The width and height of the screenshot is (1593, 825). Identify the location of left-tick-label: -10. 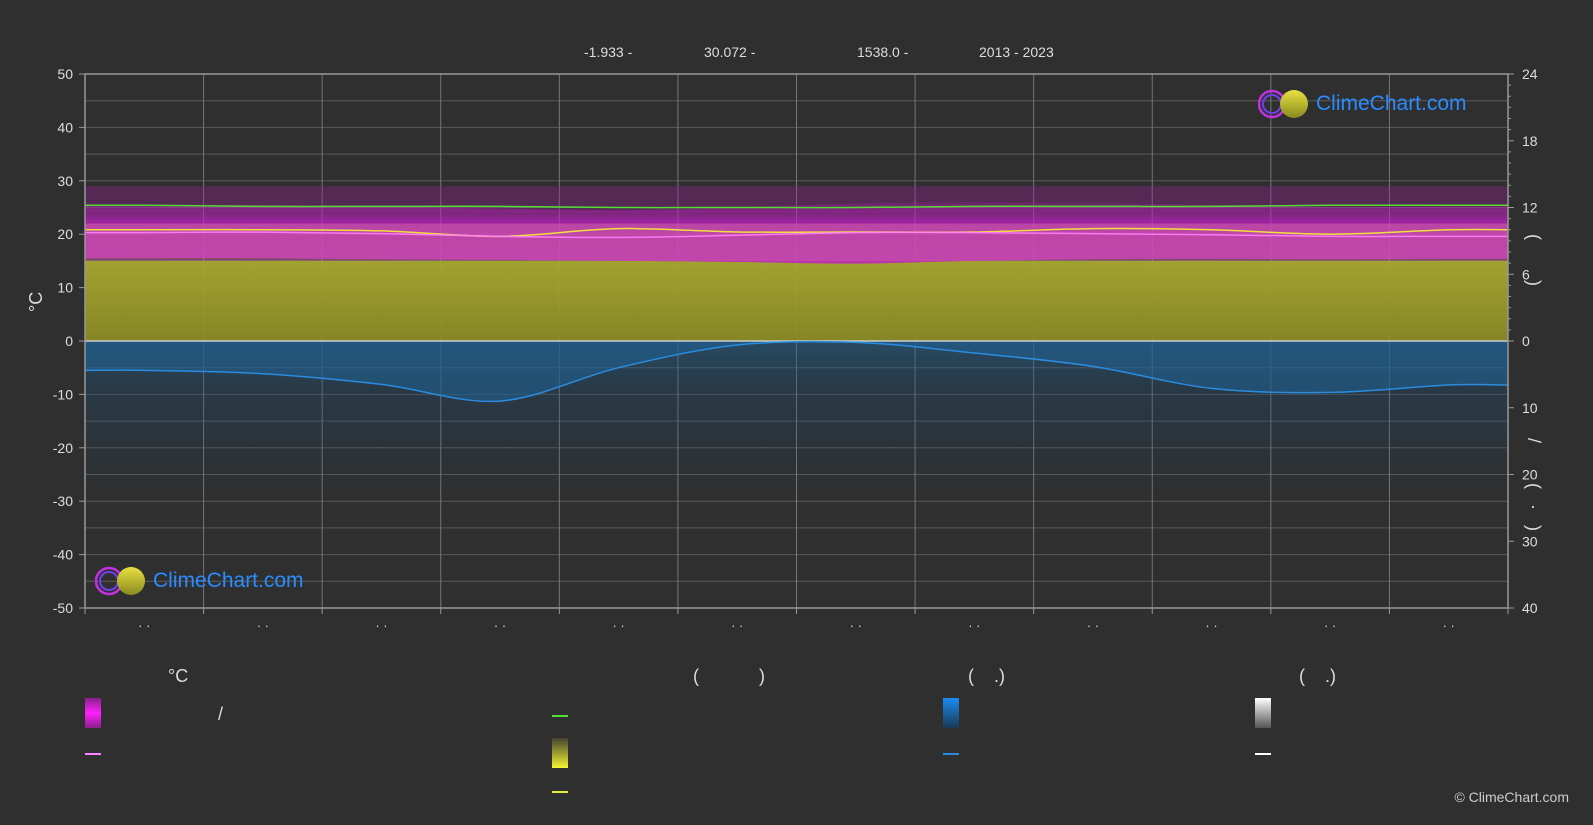
(63, 394).